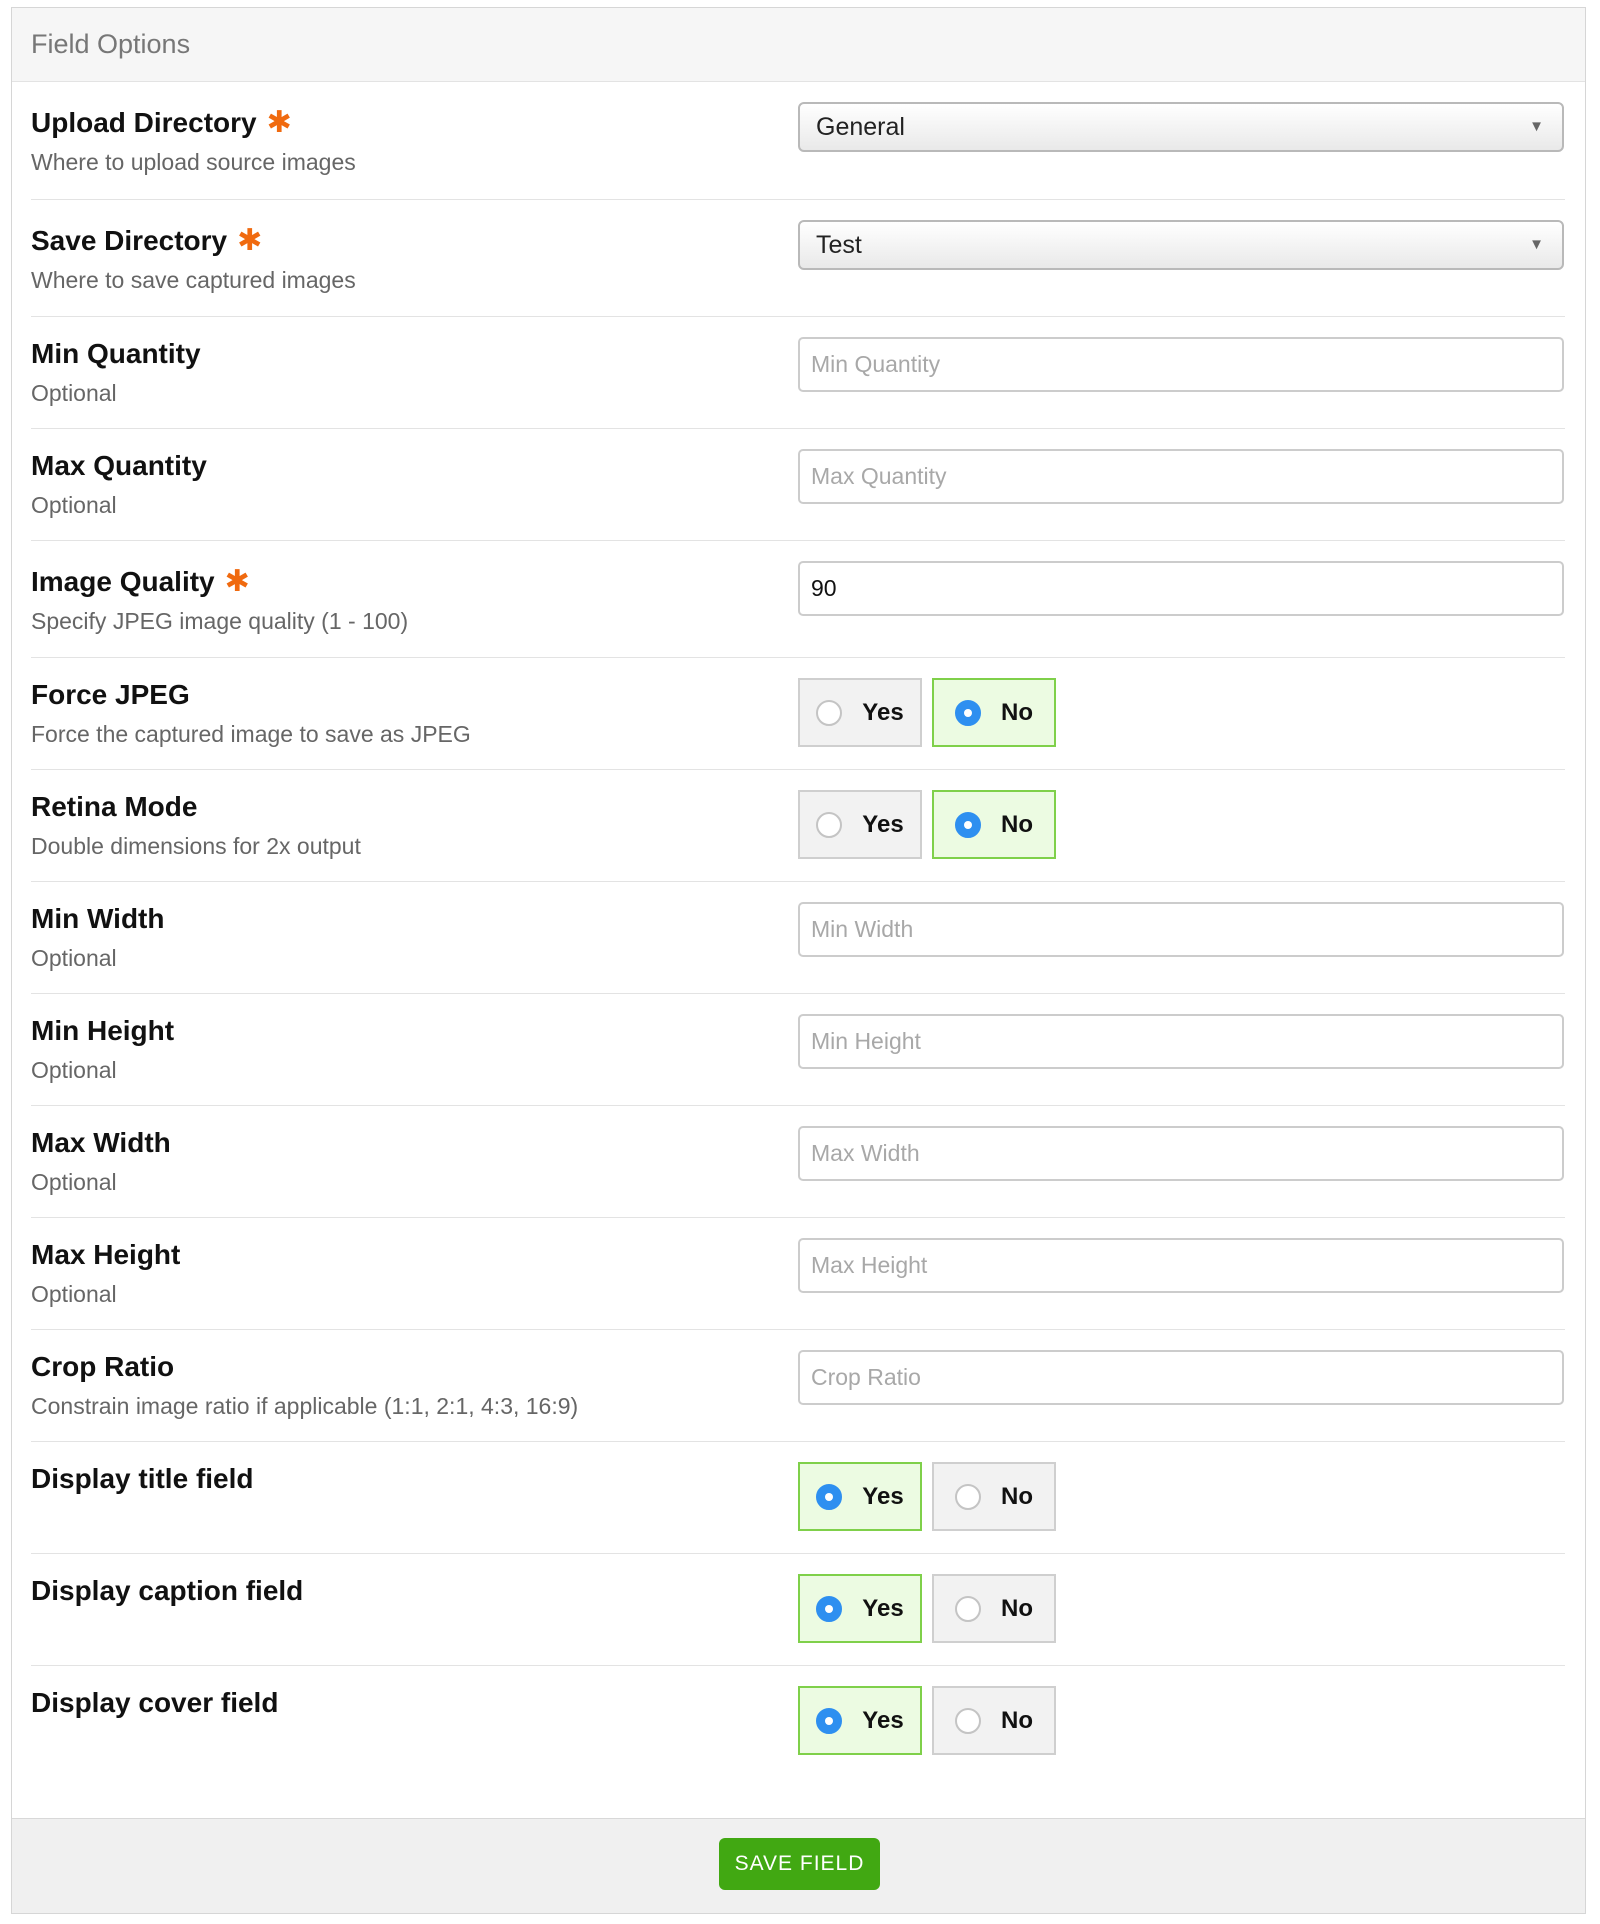 The image size is (1600, 1924). I want to click on max-height-row: Max Height Optional, so click(798, 1274).